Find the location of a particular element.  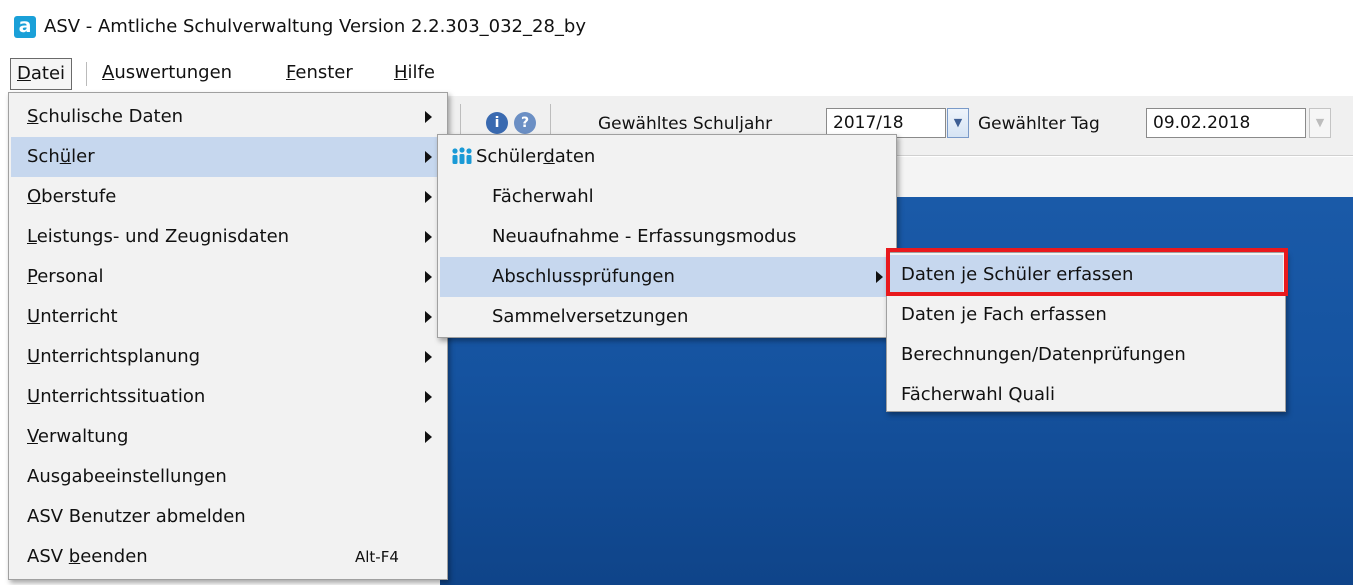

menu-item-label: nterrichtssituation is located at coordinates (123, 396).